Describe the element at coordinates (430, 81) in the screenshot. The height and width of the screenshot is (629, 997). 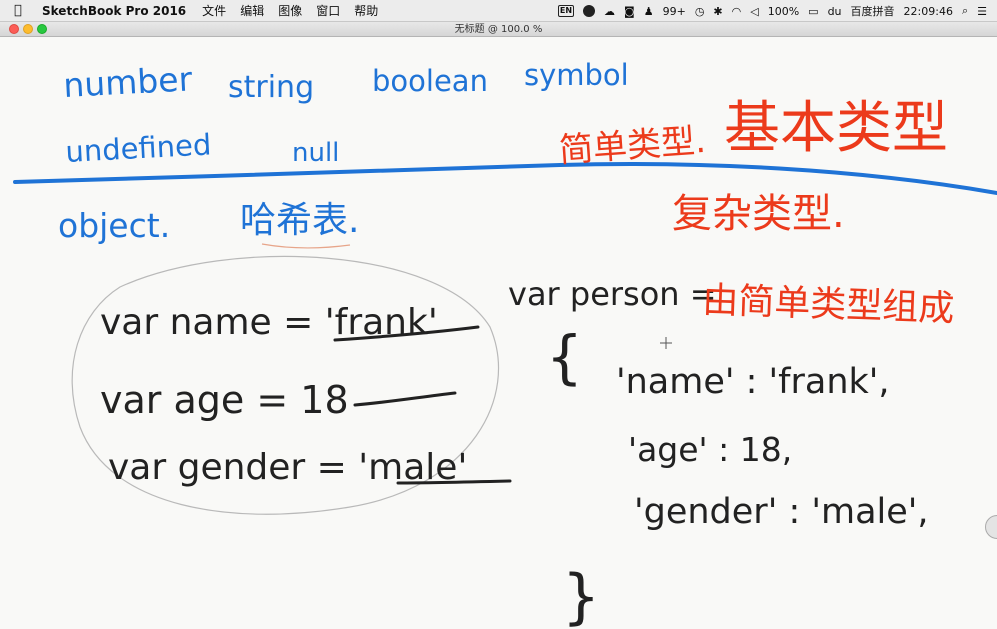
I see `type-boolean: boolean` at that location.